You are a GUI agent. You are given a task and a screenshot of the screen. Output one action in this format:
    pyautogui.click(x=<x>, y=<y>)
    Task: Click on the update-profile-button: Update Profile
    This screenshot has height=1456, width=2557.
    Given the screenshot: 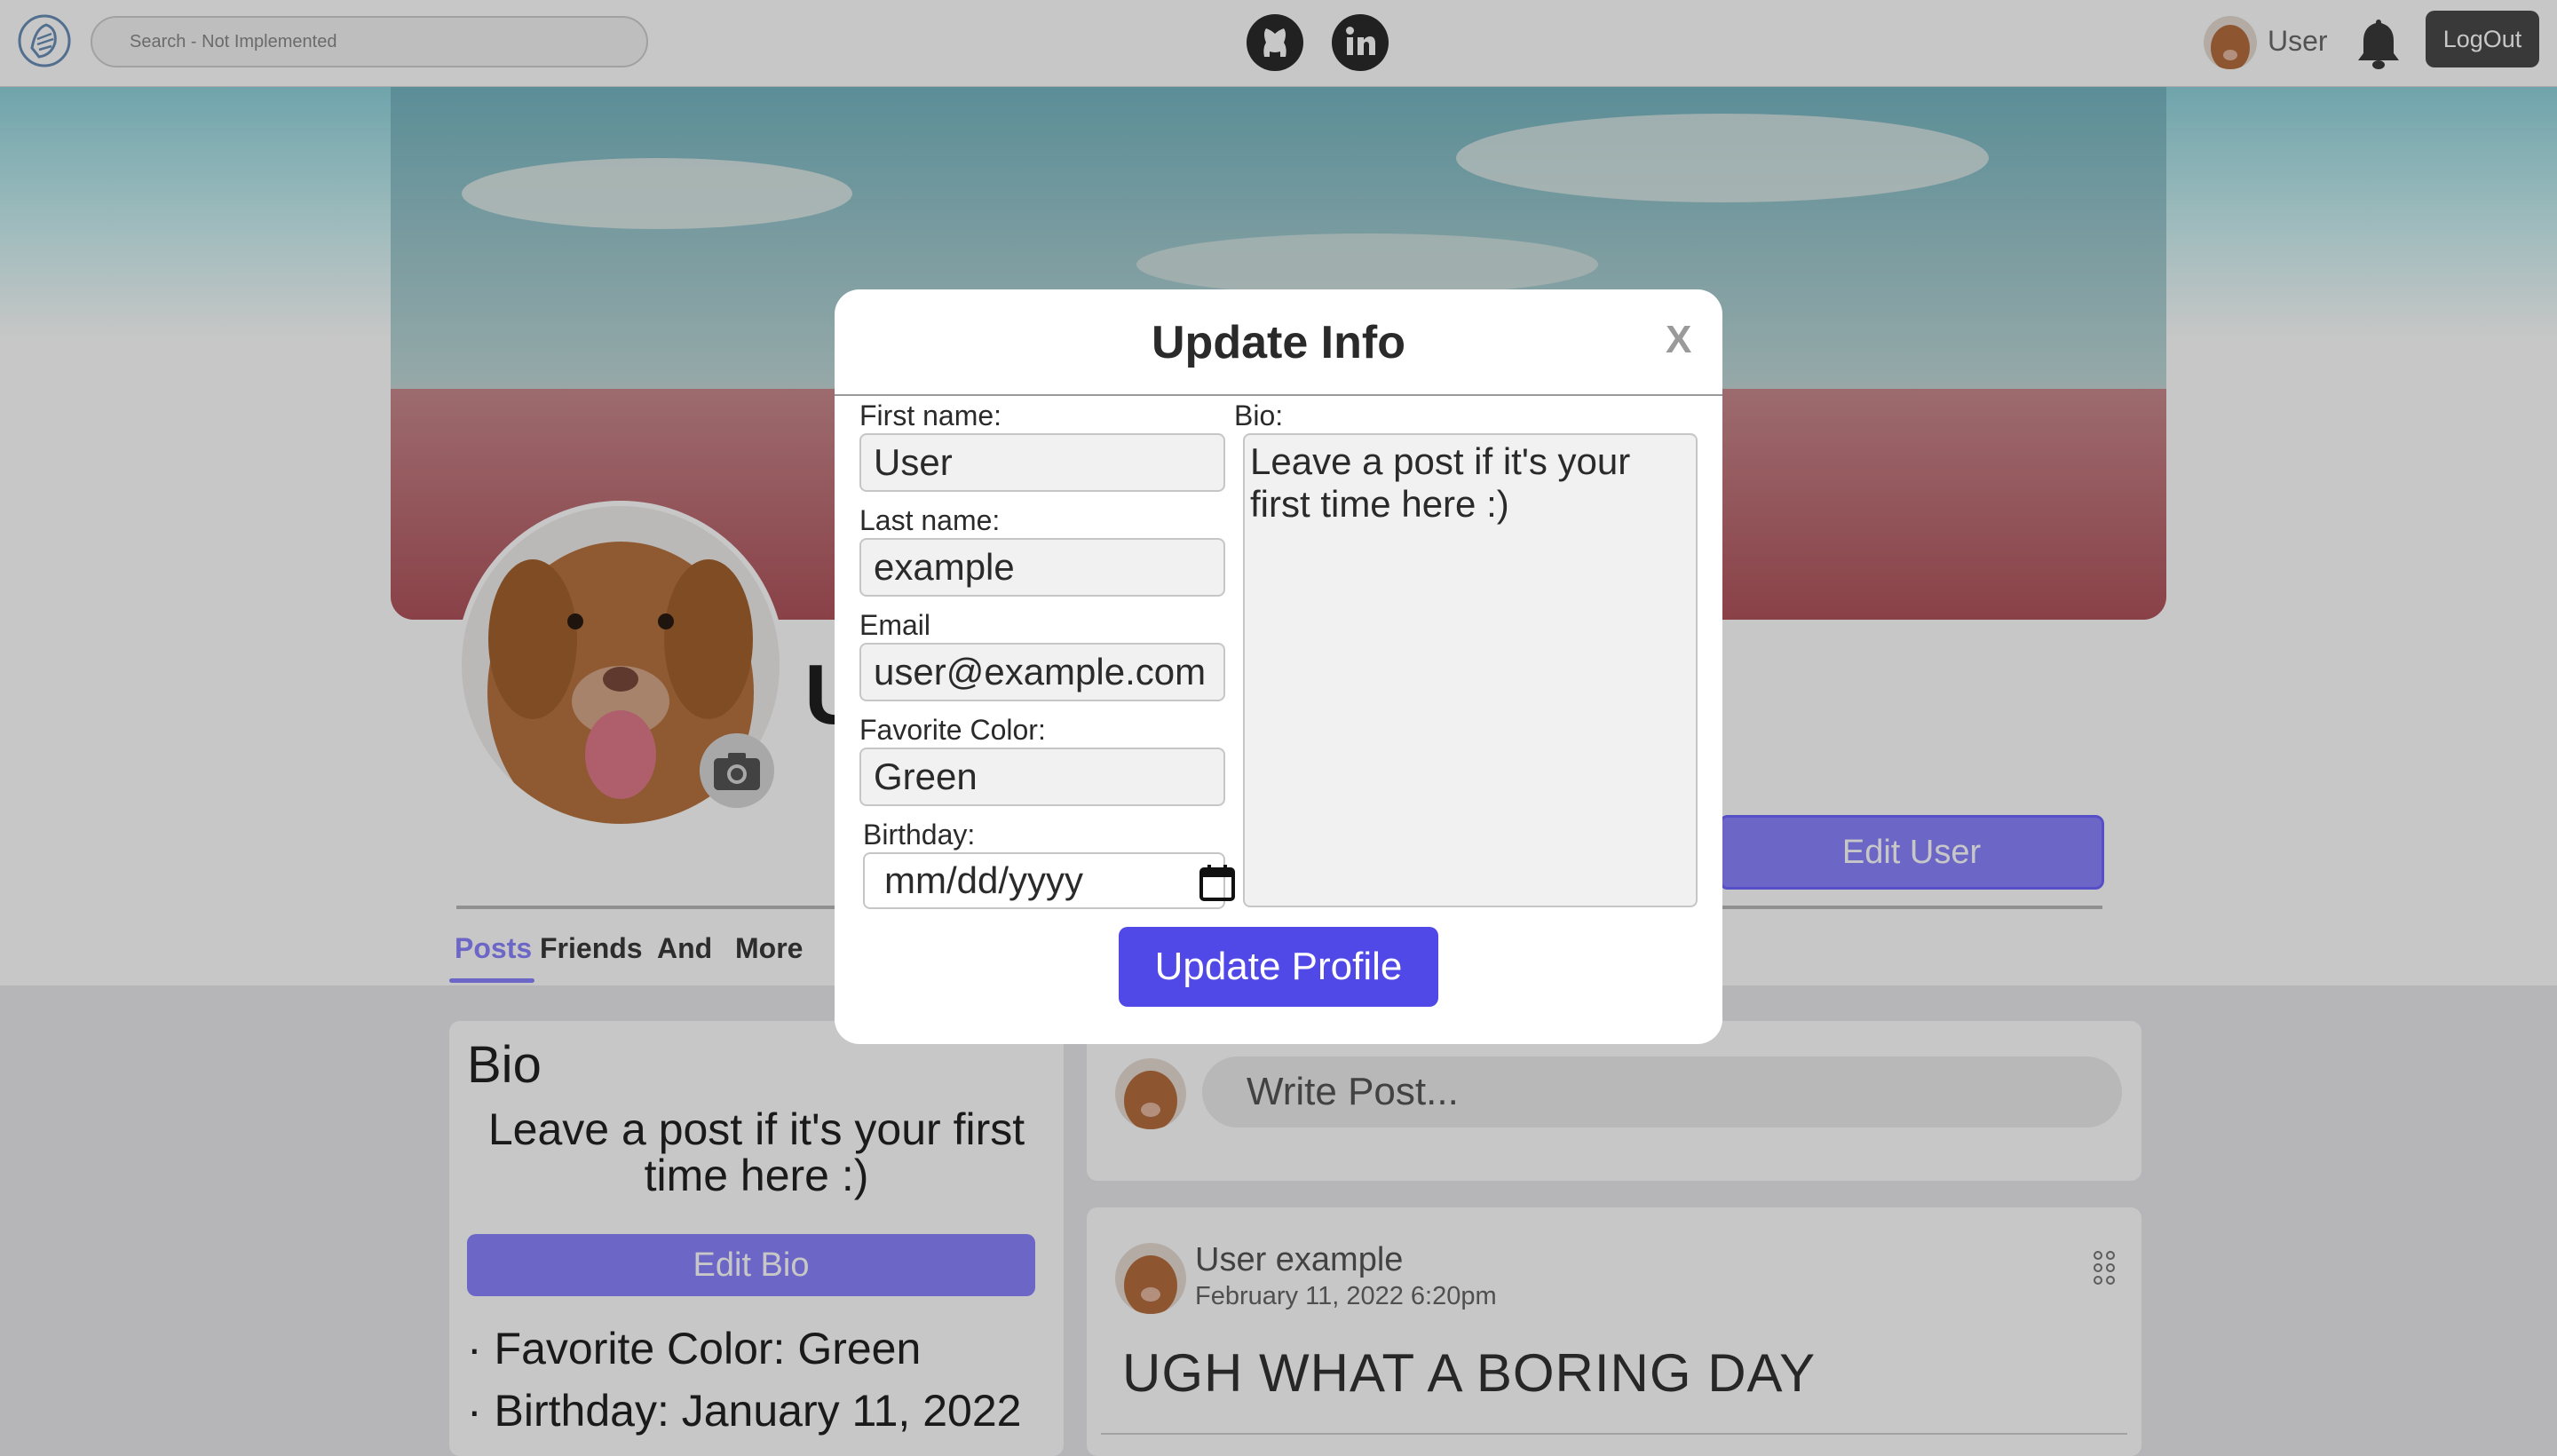 What is the action you would take?
    pyautogui.click(x=1278, y=967)
    